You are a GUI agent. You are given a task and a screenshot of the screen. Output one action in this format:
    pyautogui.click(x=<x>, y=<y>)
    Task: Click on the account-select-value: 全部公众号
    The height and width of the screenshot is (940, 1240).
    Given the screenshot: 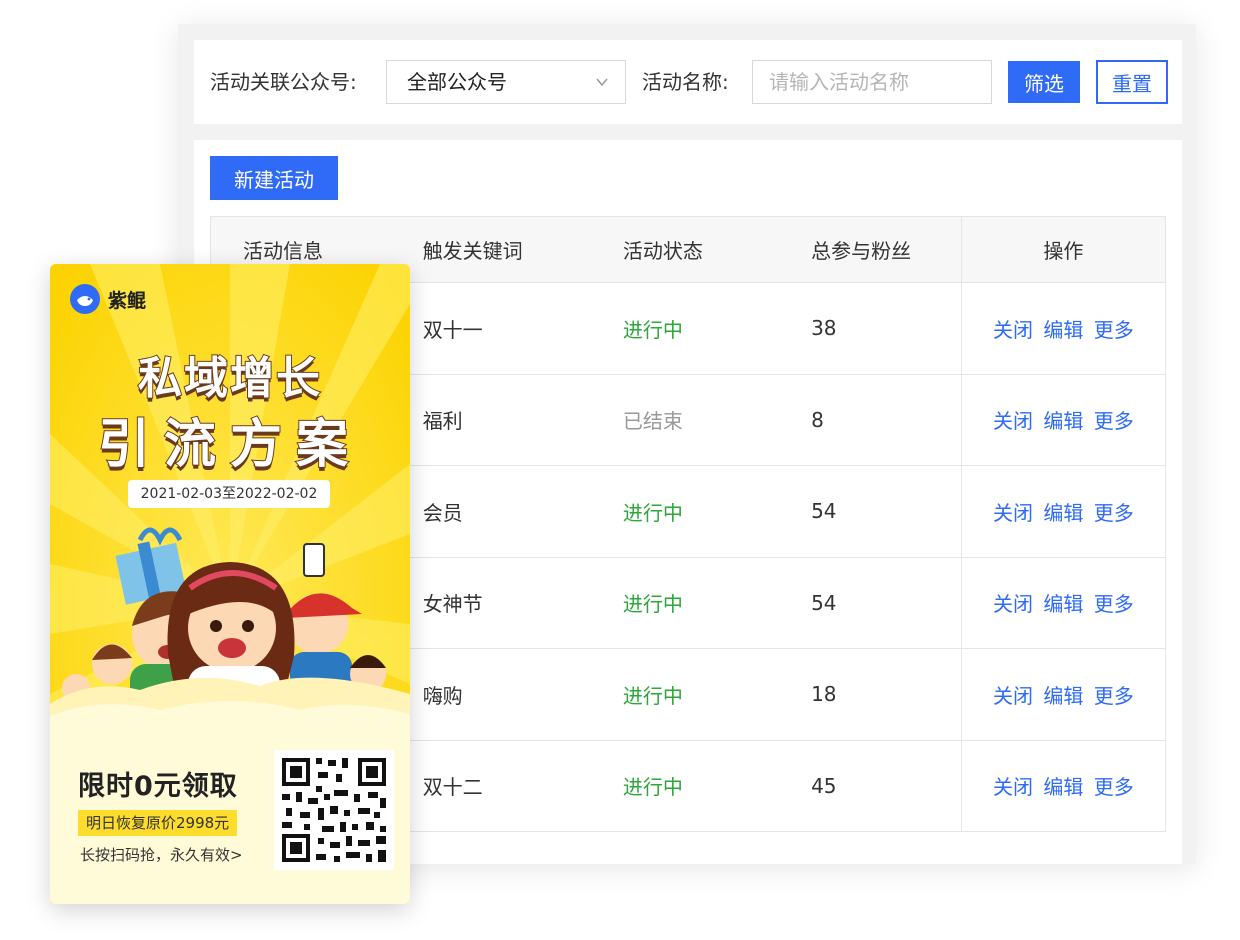 What is the action you would take?
    pyautogui.click(x=457, y=82)
    